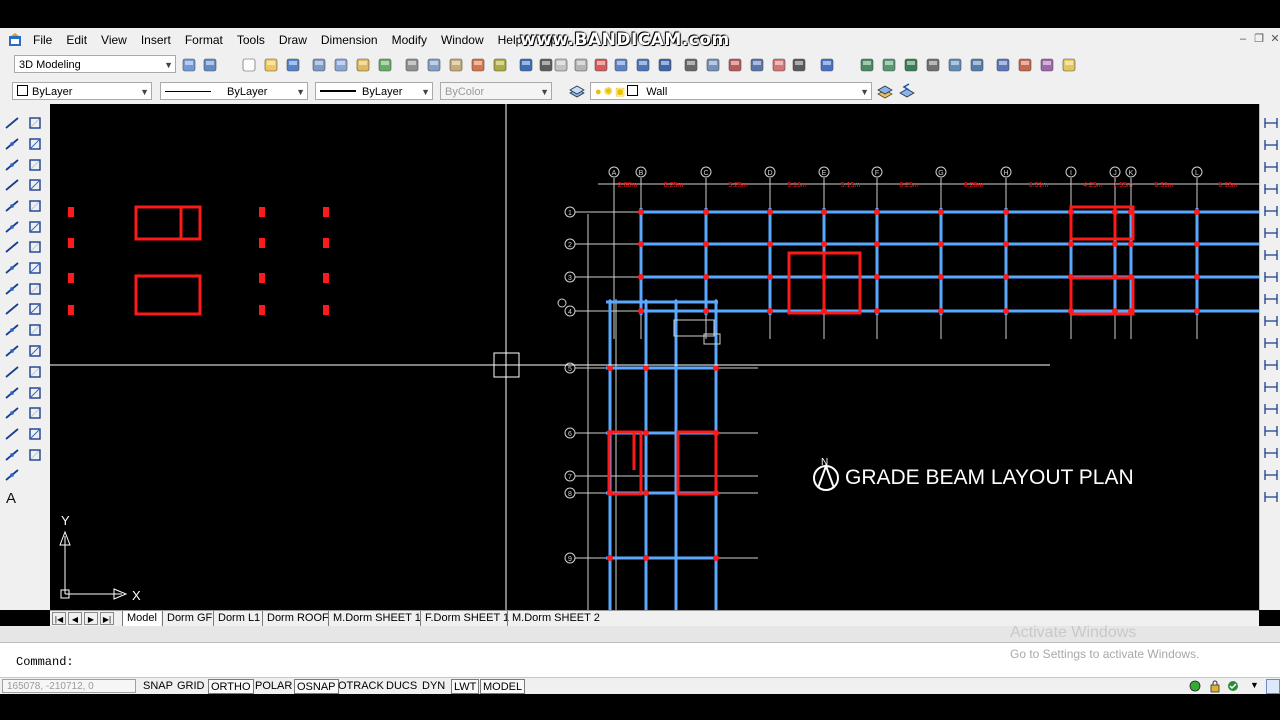  I want to click on quick-leader-icon, so click(1271, 365).